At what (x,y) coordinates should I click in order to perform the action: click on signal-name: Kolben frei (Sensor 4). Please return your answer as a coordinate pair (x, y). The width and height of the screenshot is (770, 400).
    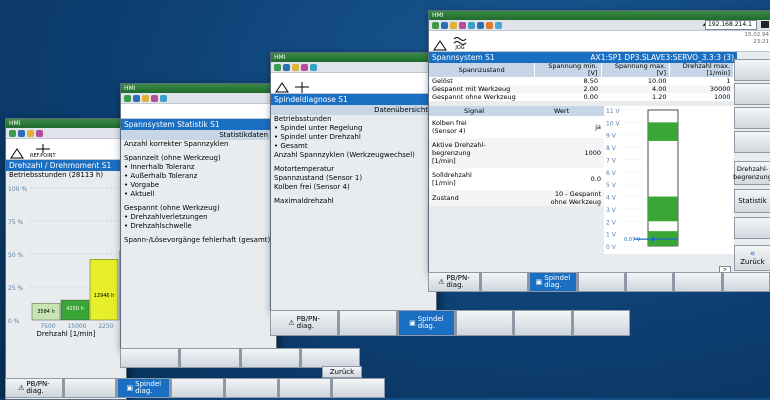
    Looking at the image, I should click on (449, 127).